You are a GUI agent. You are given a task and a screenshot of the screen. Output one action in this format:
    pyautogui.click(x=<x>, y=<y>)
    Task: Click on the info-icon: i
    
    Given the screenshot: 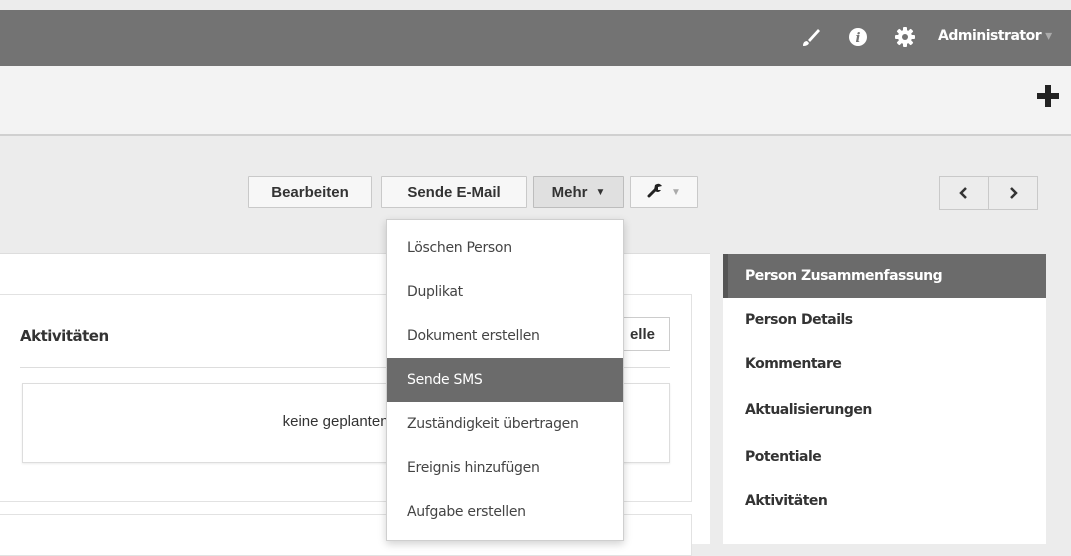 What is the action you would take?
    pyautogui.click(x=858, y=37)
    